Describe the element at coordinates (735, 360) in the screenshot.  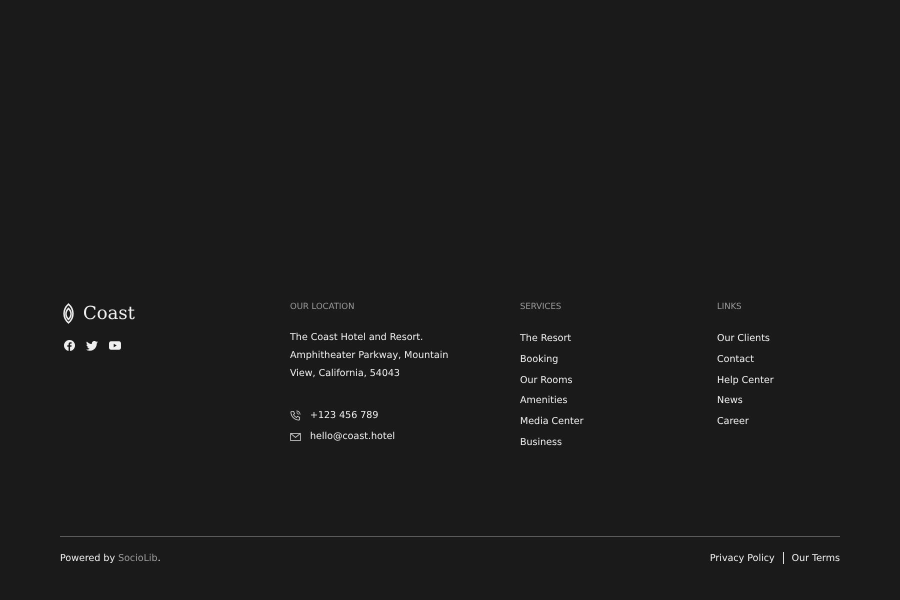
I see `footer-link: Contact` at that location.